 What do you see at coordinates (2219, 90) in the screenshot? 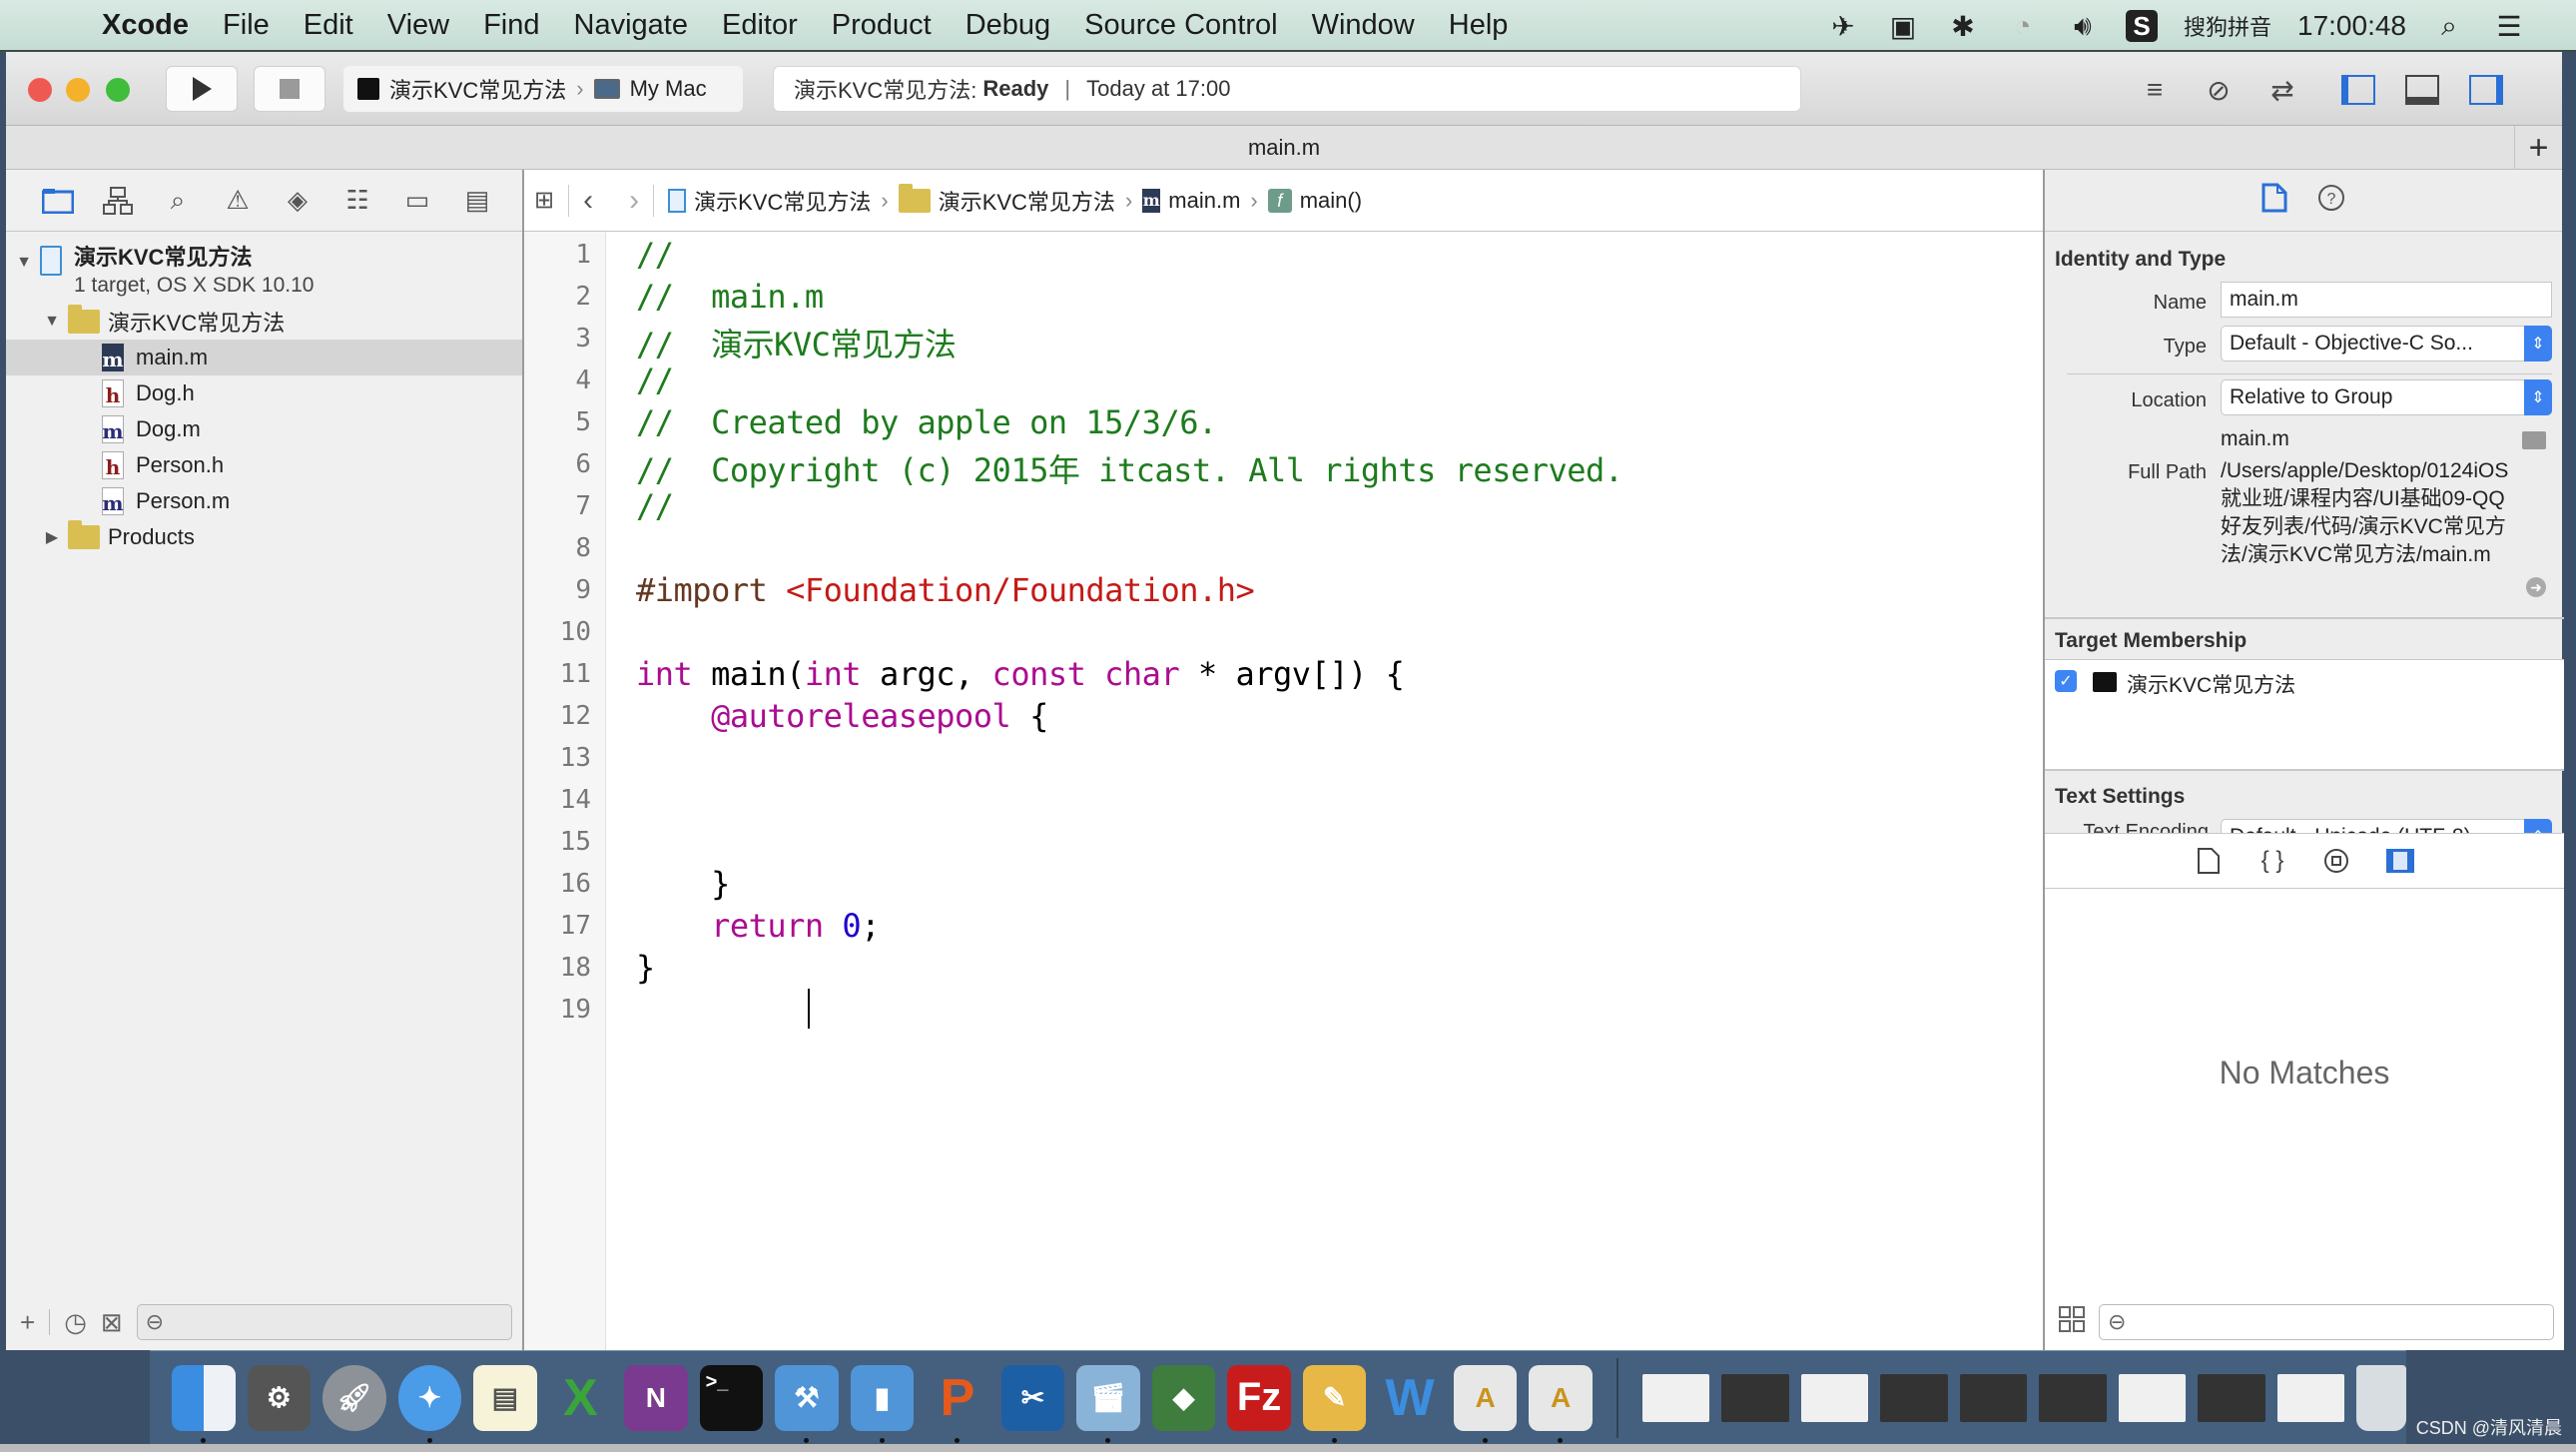
I see `assistant-editor-icon: ⊘` at bounding box center [2219, 90].